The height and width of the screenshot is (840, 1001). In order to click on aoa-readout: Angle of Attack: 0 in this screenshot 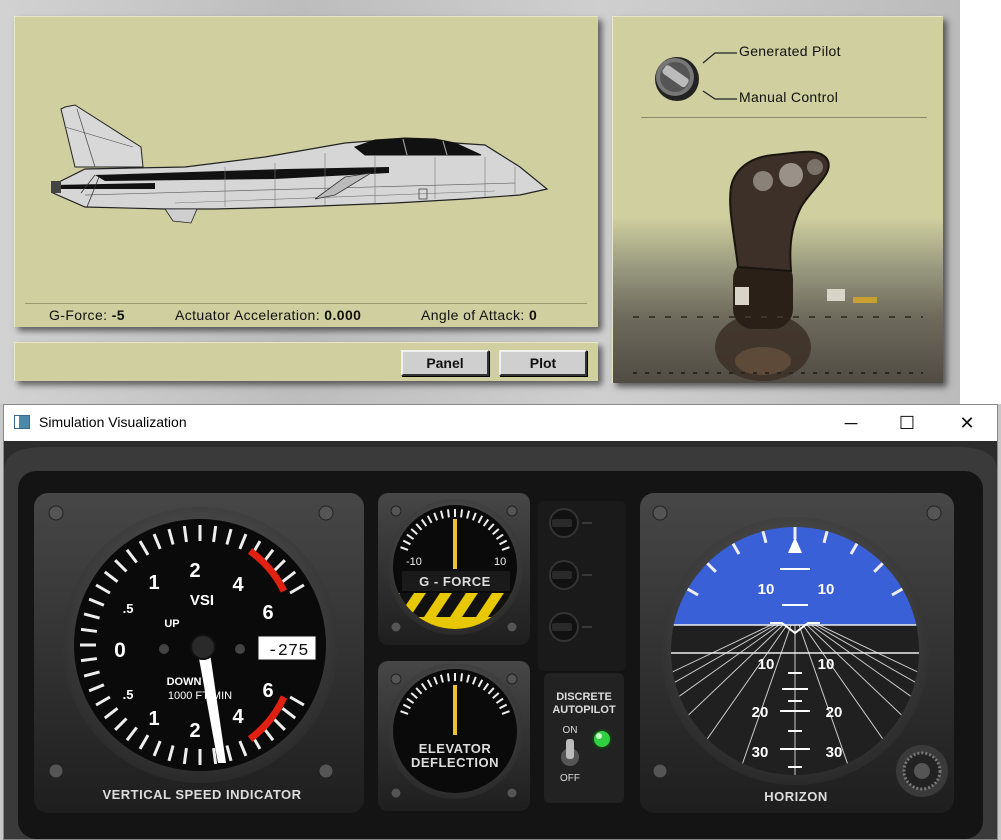, I will do `click(479, 315)`.